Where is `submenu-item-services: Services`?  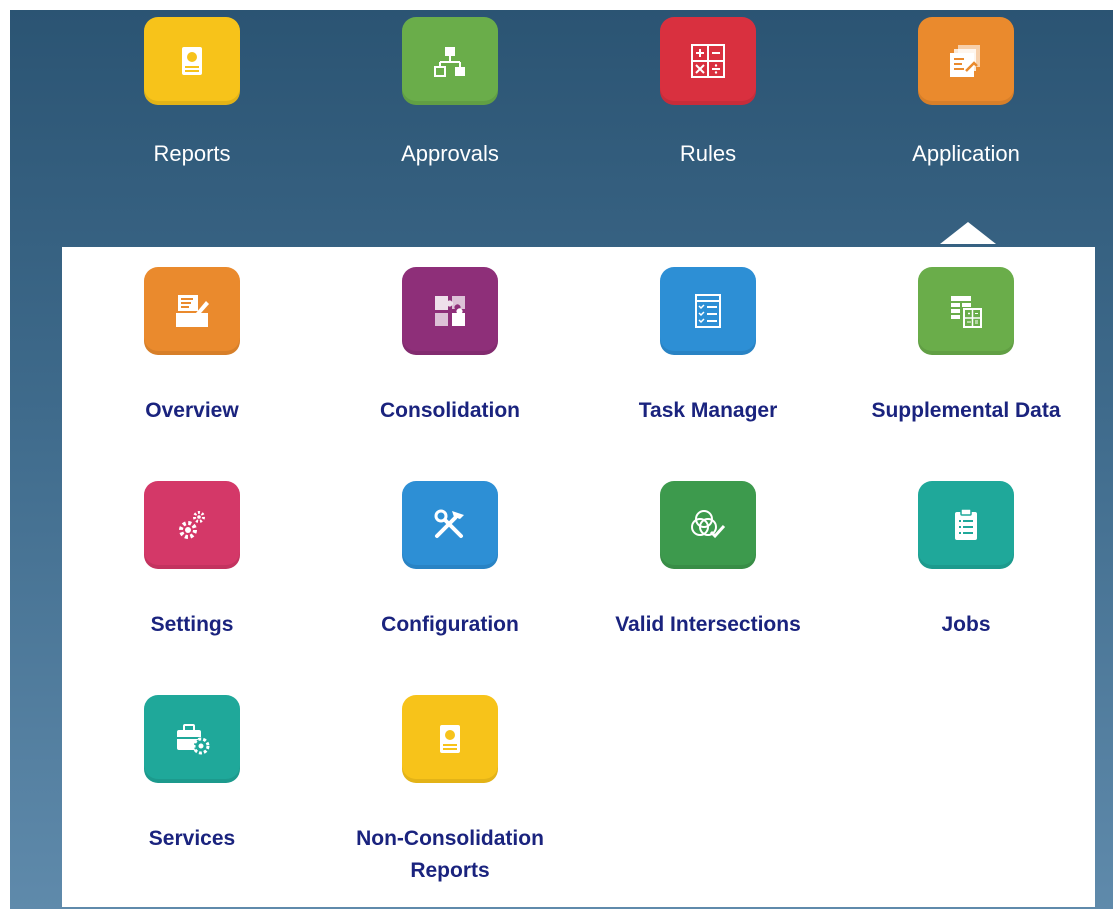
submenu-item-services: Services is located at coordinates (192, 775).